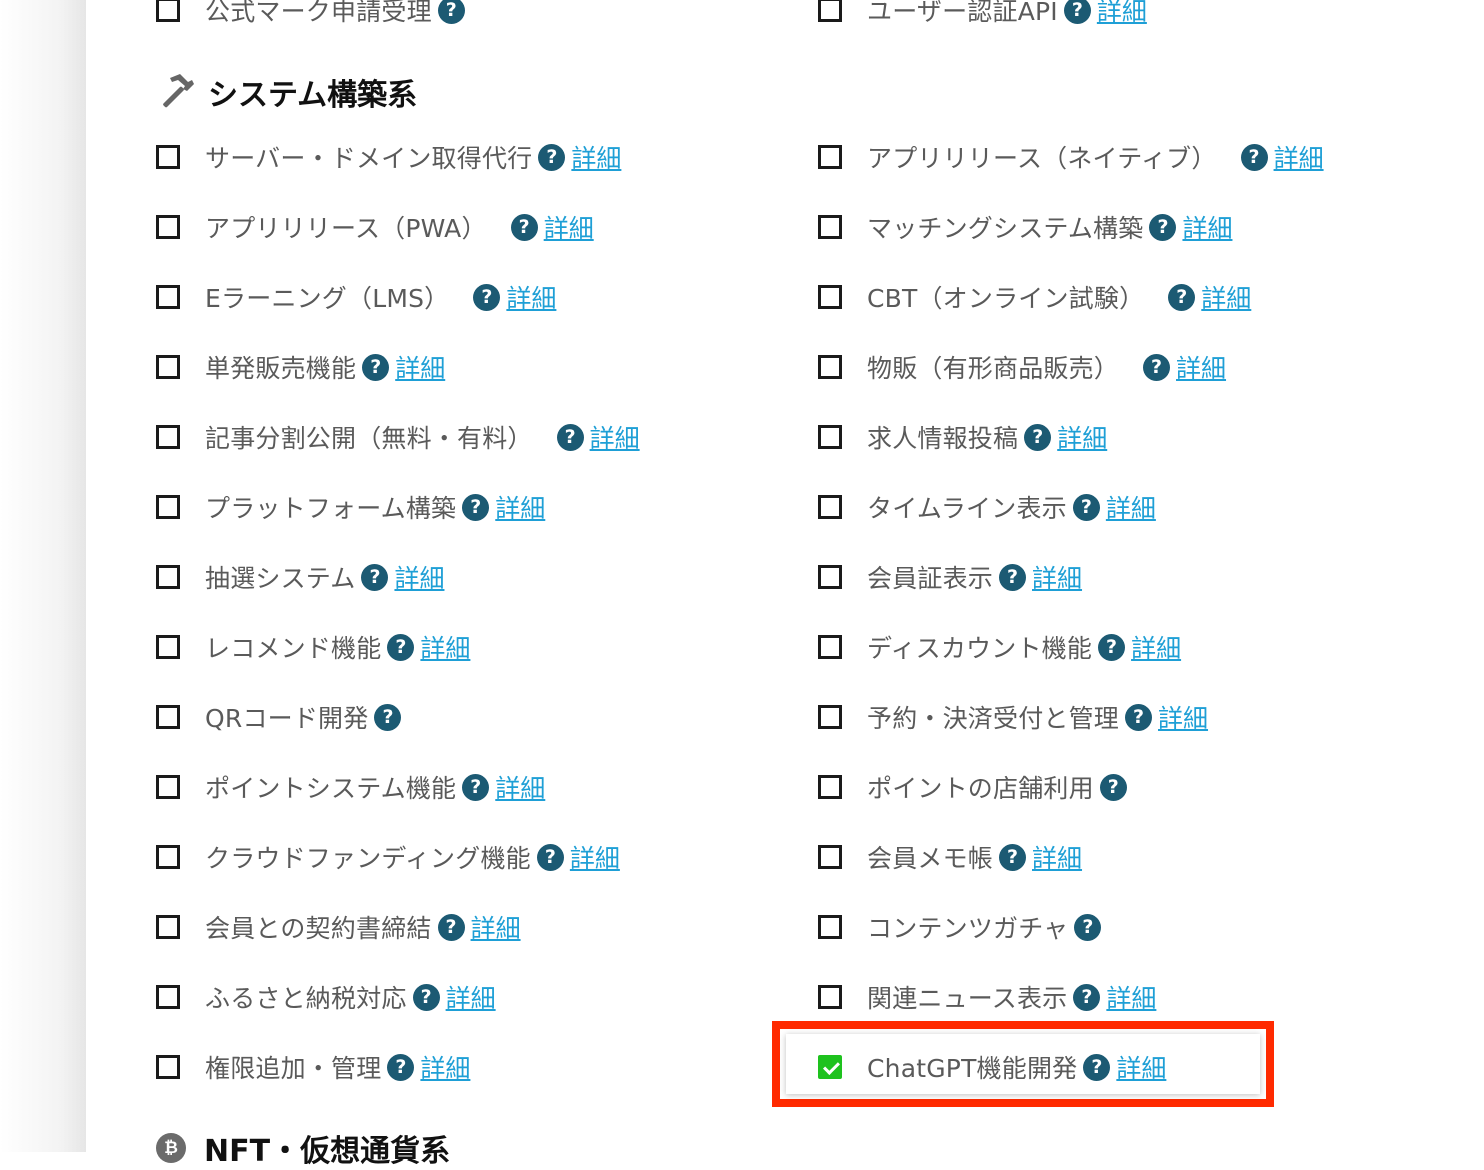 The image size is (1484, 1170). What do you see at coordinates (300, 367) in the screenshot?
I see `option-row: 単発販売機能? 詳細` at bounding box center [300, 367].